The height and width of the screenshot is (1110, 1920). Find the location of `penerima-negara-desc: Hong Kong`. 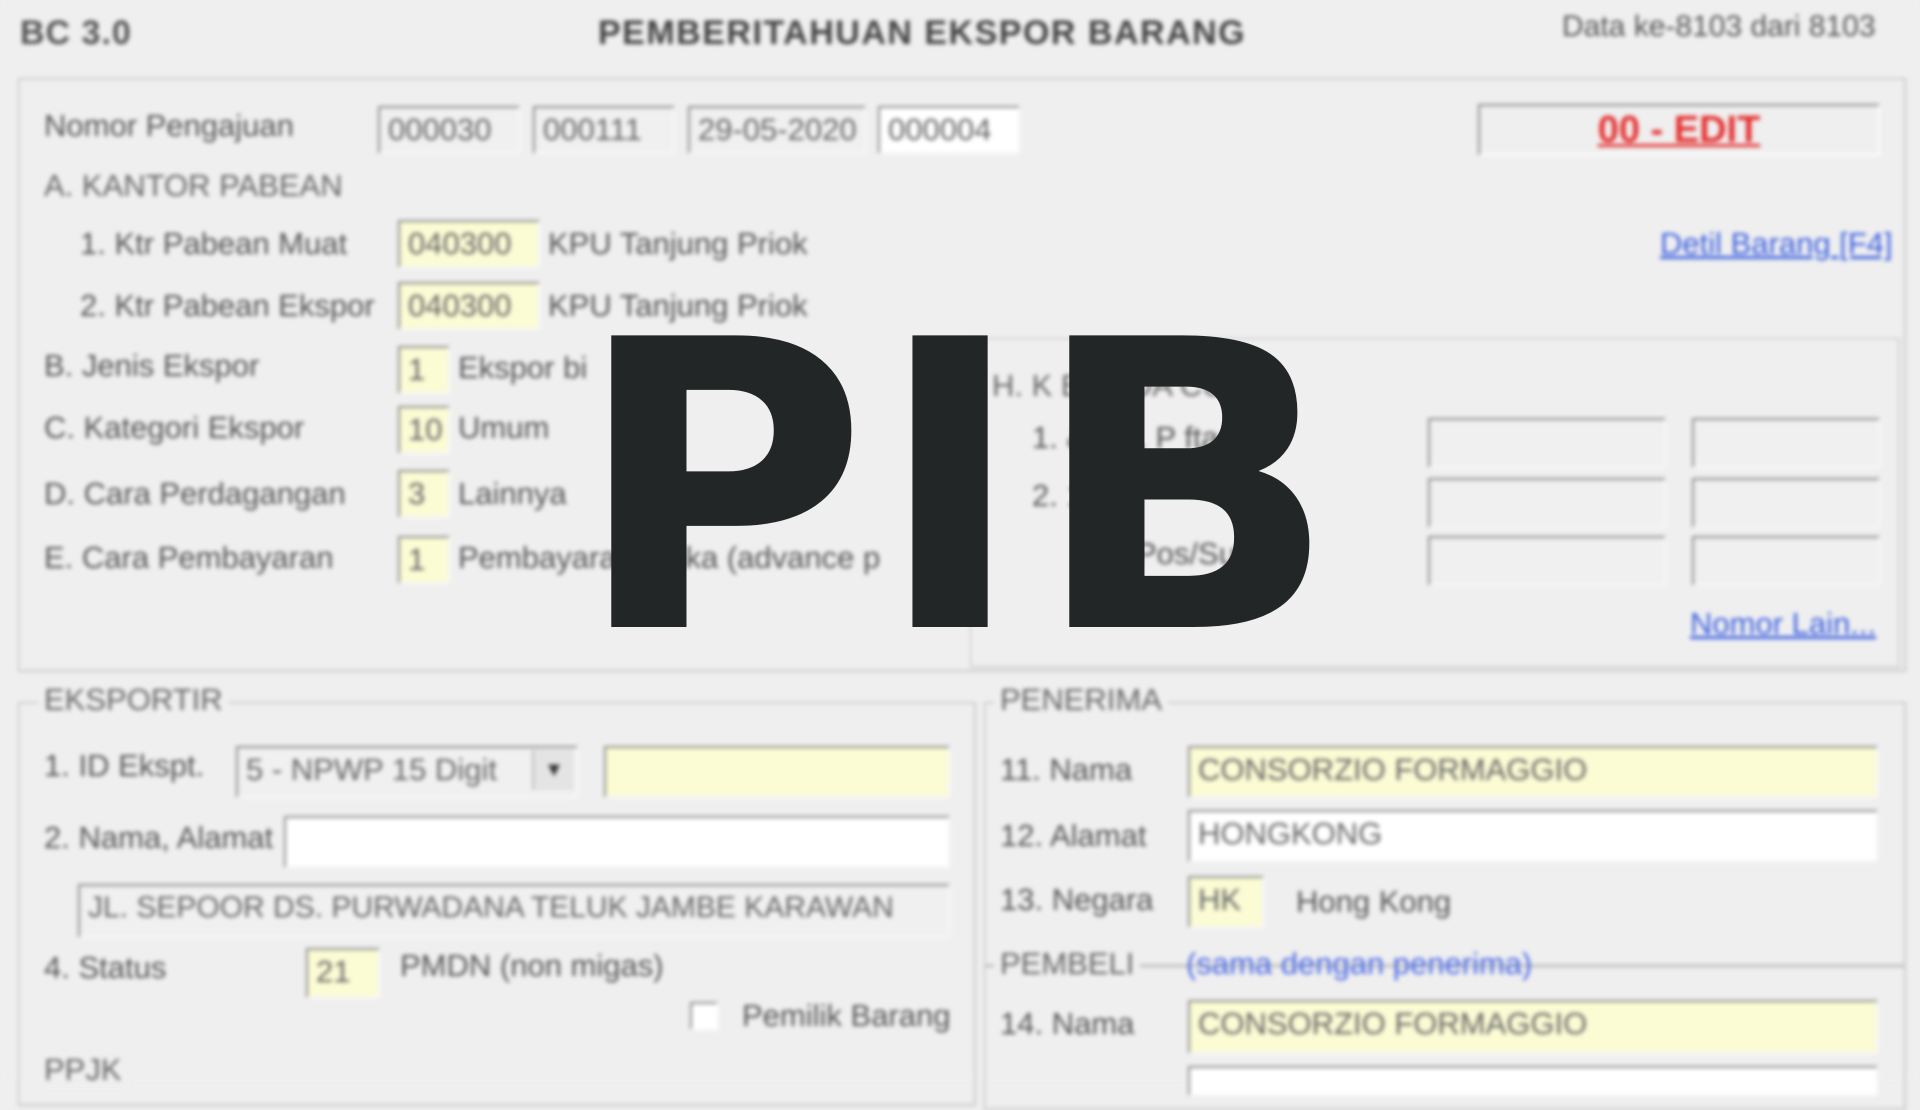

penerima-negara-desc: Hong Kong is located at coordinates (1374, 901).